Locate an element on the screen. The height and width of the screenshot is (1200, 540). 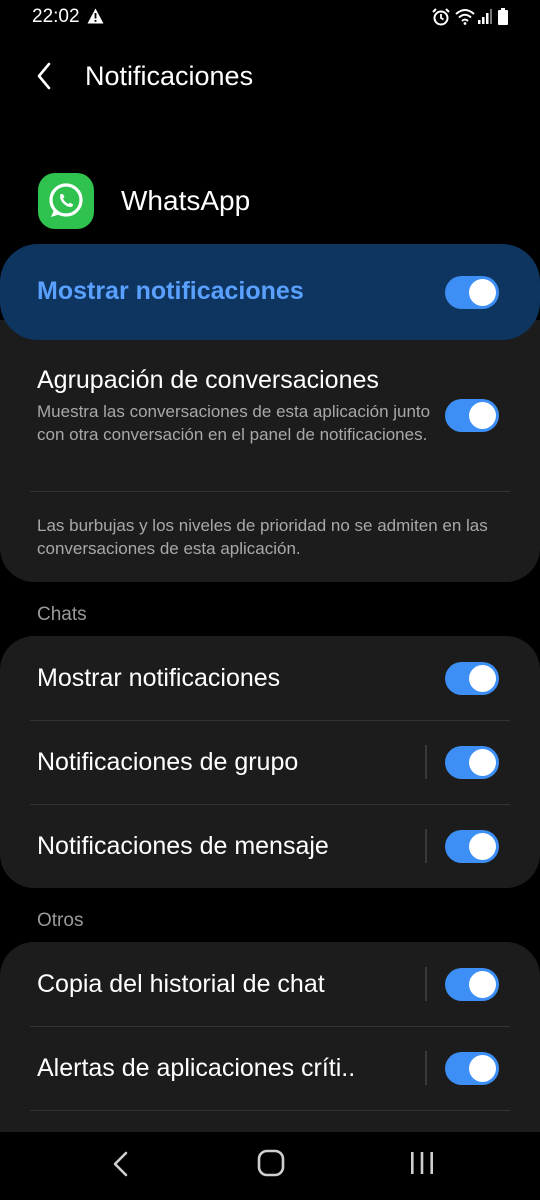
status-time: 22:02 is located at coordinates (56, 16).